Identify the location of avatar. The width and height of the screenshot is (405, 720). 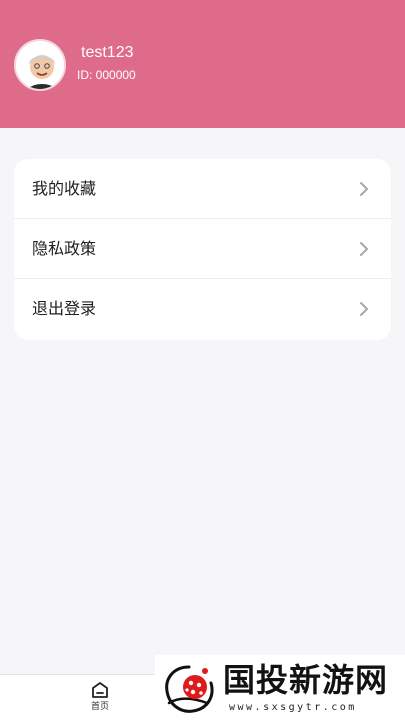
(40, 65).